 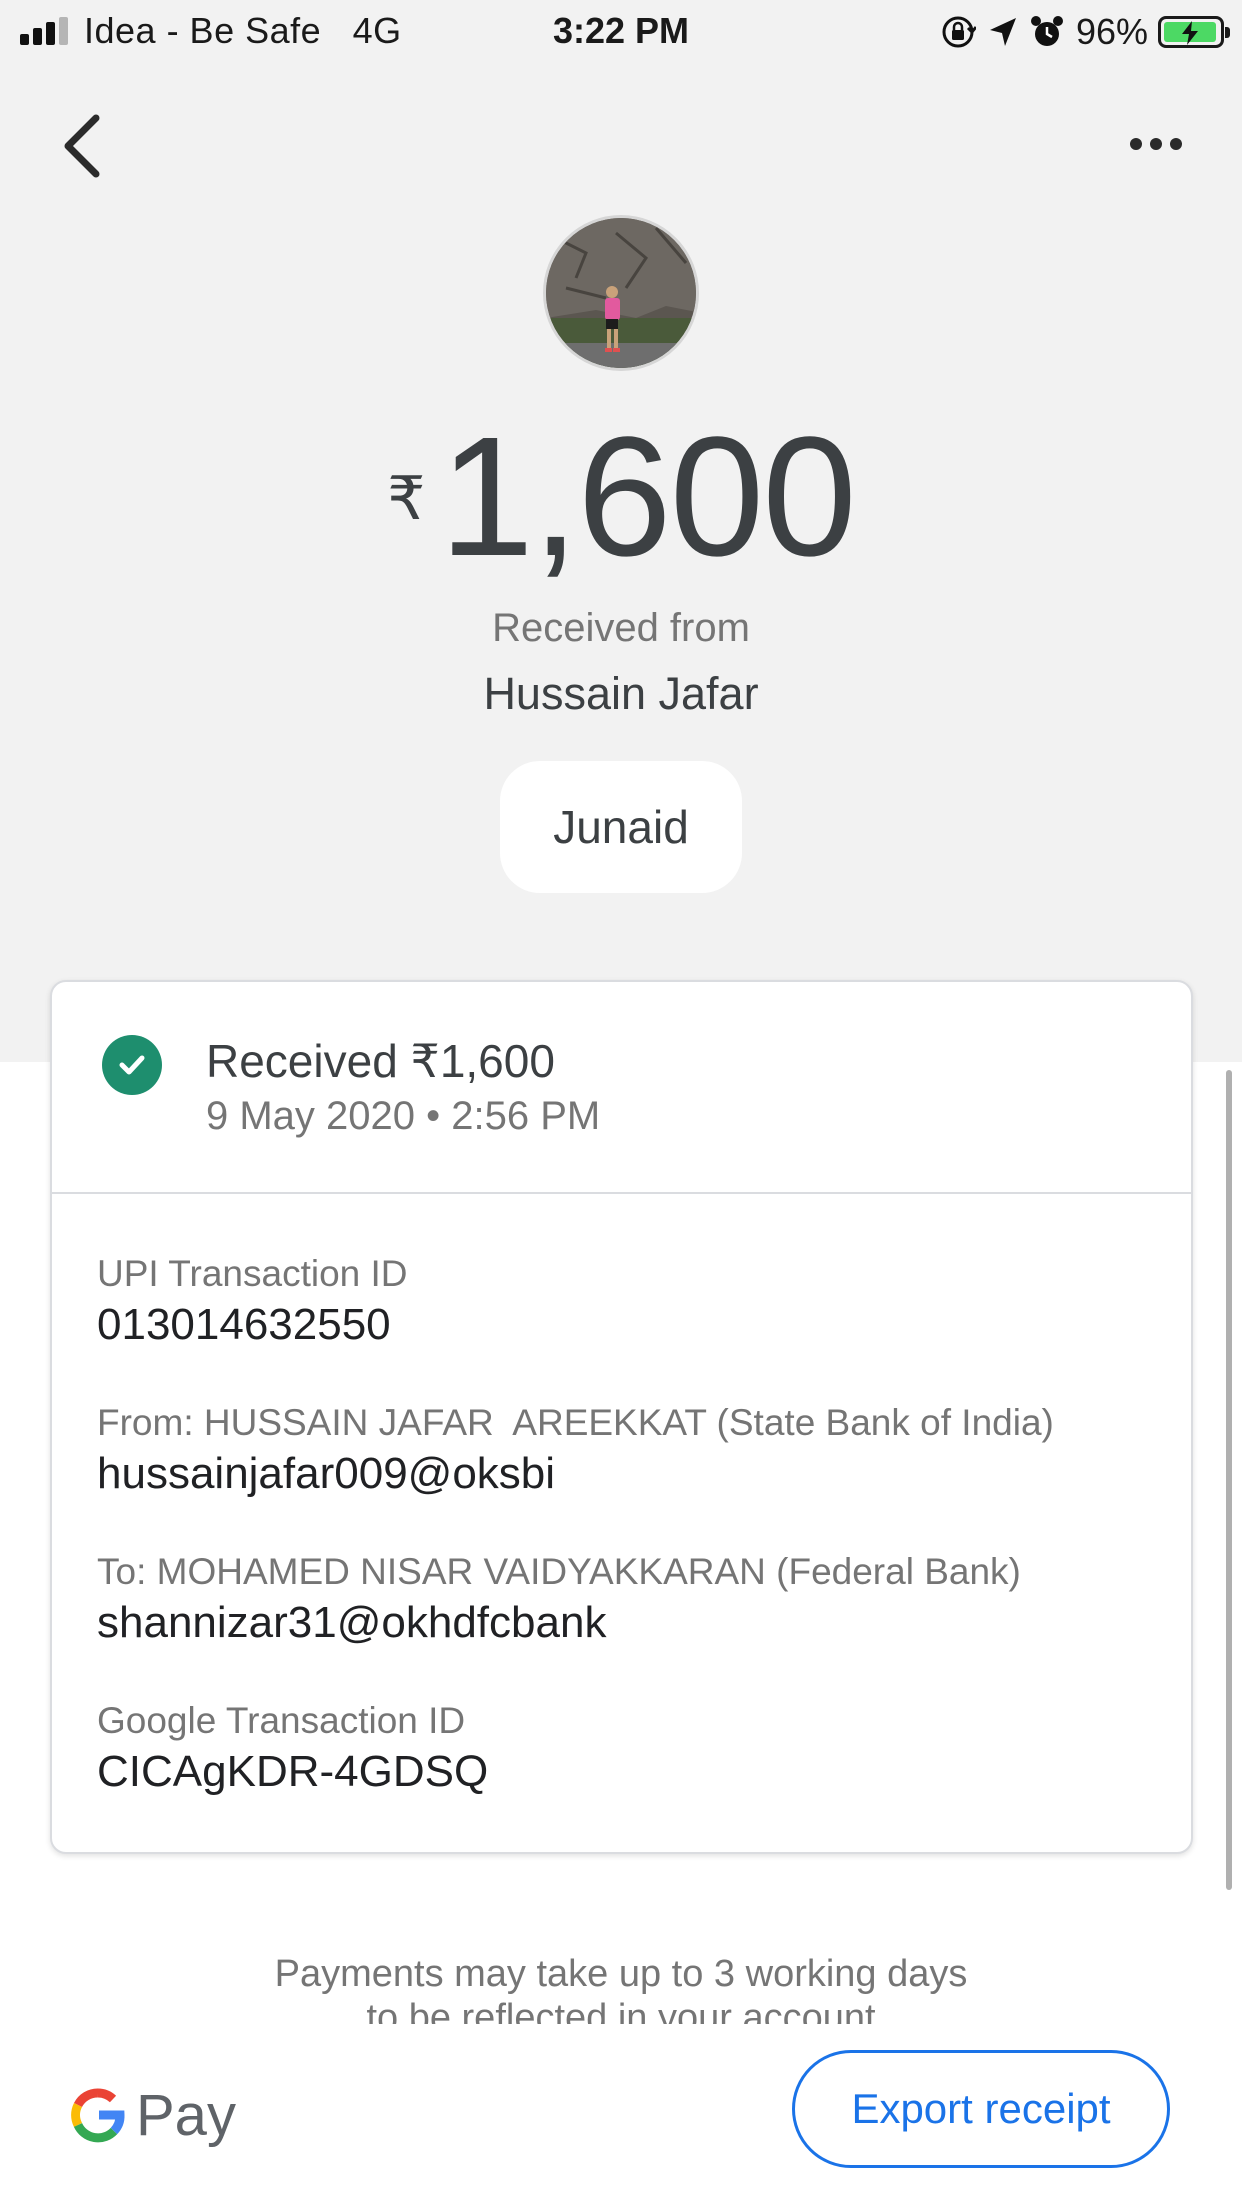 I want to click on orientation-lock-icon, so click(x=959, y=32).